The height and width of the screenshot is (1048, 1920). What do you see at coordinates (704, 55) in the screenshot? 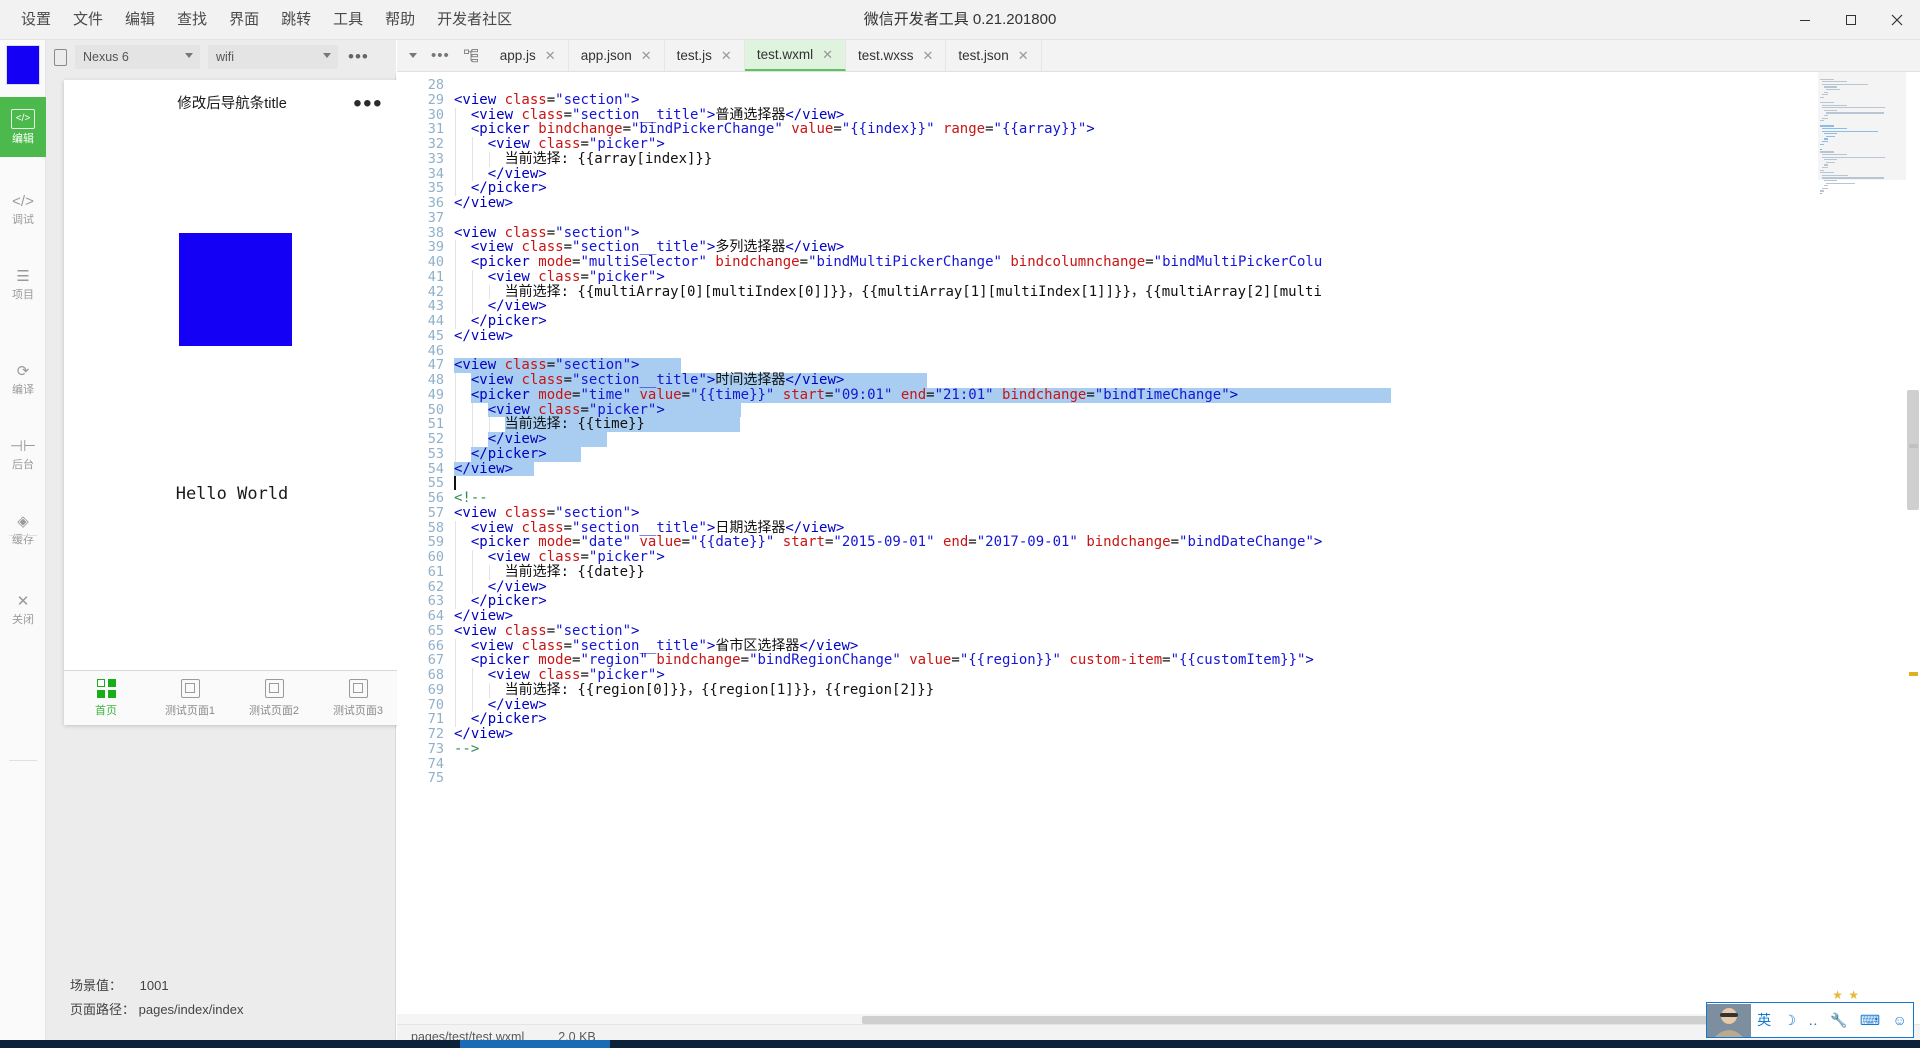
I see `editor-tab-test.js: test.js ✕` at bounding box center [704, 55].